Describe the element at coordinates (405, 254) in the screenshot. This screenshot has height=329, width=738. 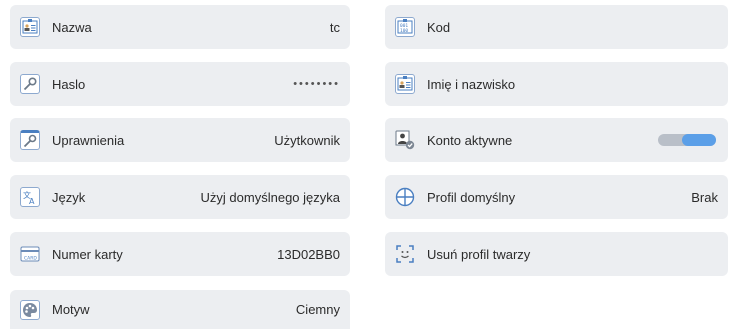
I see `face-scan-icon` at that location.